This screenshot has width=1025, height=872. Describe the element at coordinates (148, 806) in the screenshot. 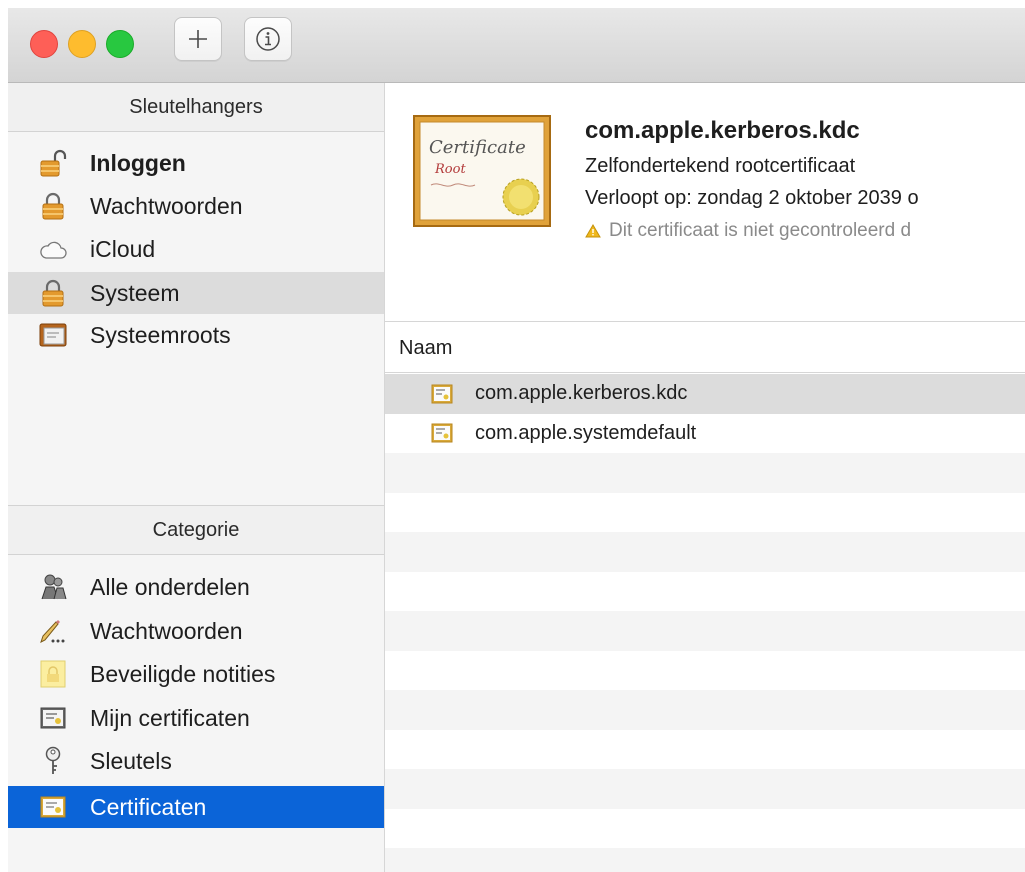

I see `sidebar-item-label: Certificaten` at that location.